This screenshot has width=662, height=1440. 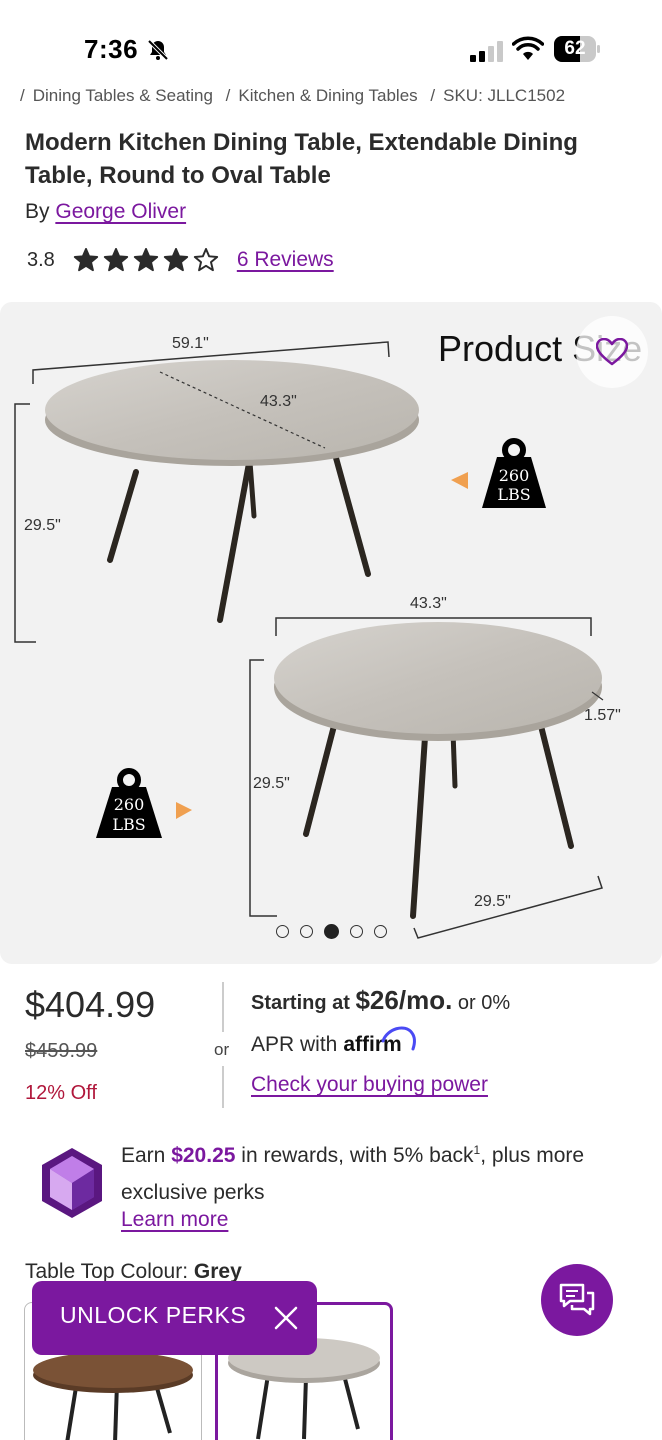 I want to click on rewards-desc: in rewards, with 5% back, so click(x=357, y=1155).